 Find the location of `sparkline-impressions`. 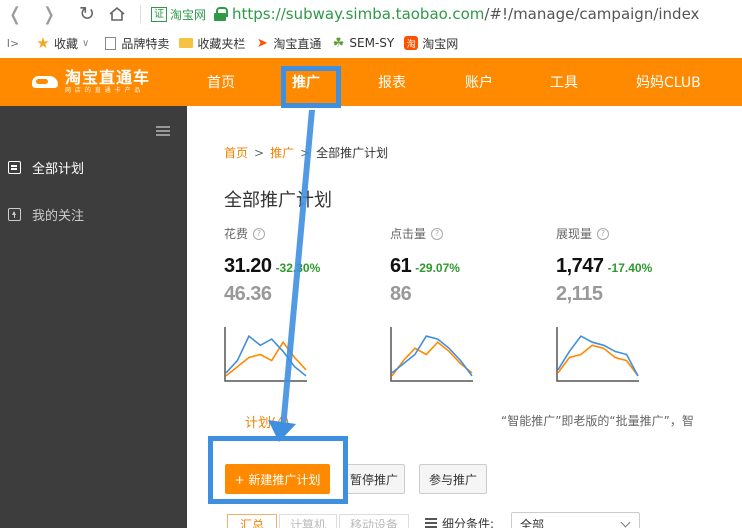

sparkline-impressions is located at coordinates (597, 354).